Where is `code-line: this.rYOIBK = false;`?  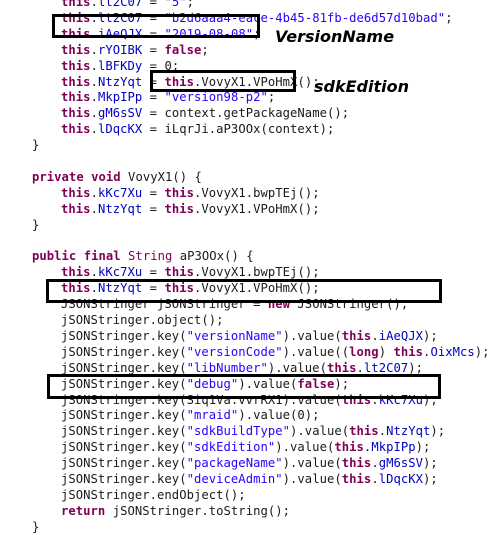
code-line: this.rYOIBK = false; is located at coordinates (135, 50).